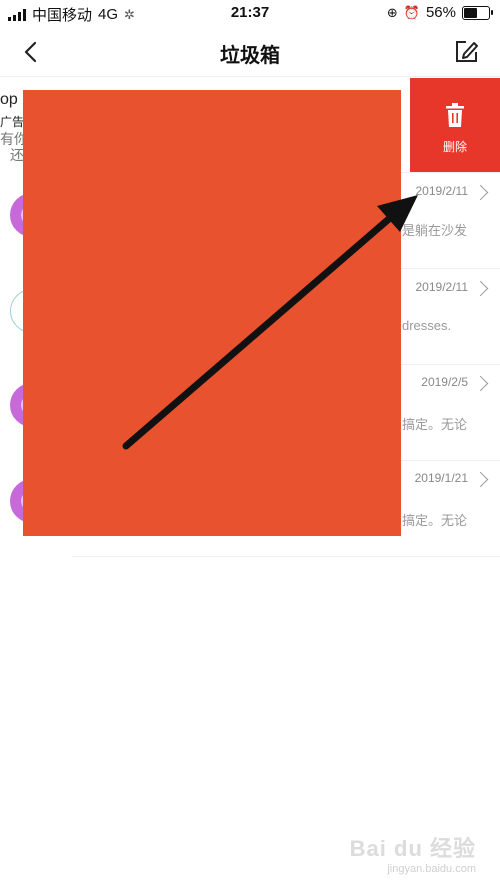 The height and width of the screenshot is (889, 500). I want to click on page-title: 垃圾箱, so click(250, 56).